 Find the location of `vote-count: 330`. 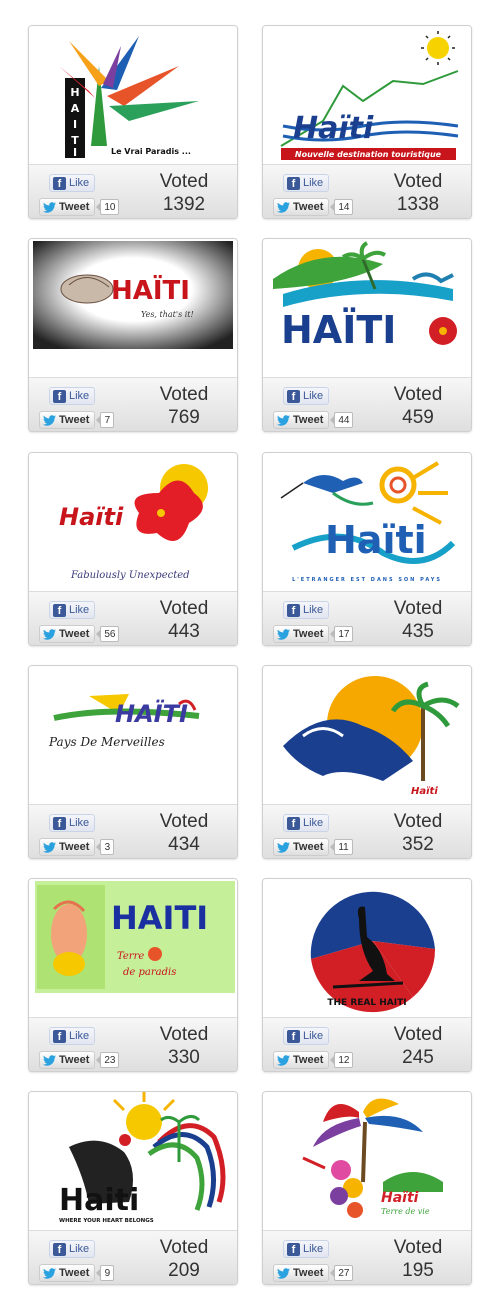

vote-count: 330 is located at coordinates (184, 1057).